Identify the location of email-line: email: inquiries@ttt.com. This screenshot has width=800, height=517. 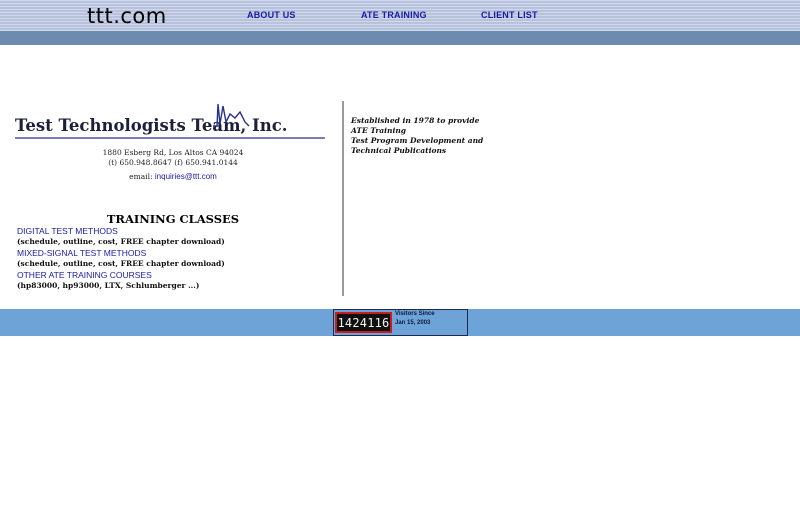
(173, 176).